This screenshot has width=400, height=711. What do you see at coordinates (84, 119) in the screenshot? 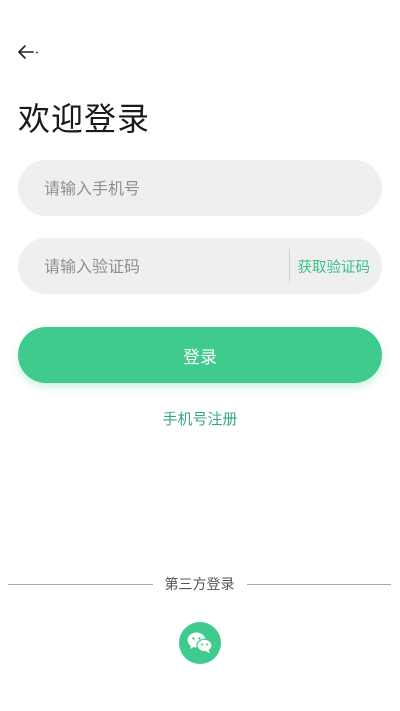
I see `page-title: 欢迎登录` at bounding box center [84, 119].